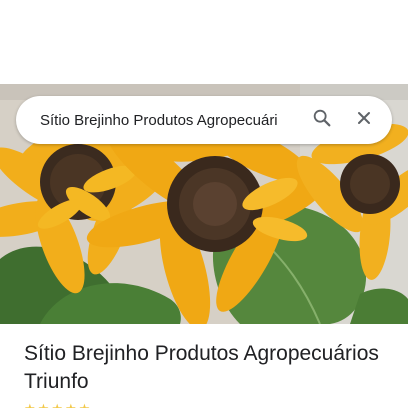 The width and height of the screenshot is (408, 408). Describe the element at coordinates (167, 120) in the screenshot. I see `search-query: Sítio Brejinho Produtos Agropecuári` at that location.